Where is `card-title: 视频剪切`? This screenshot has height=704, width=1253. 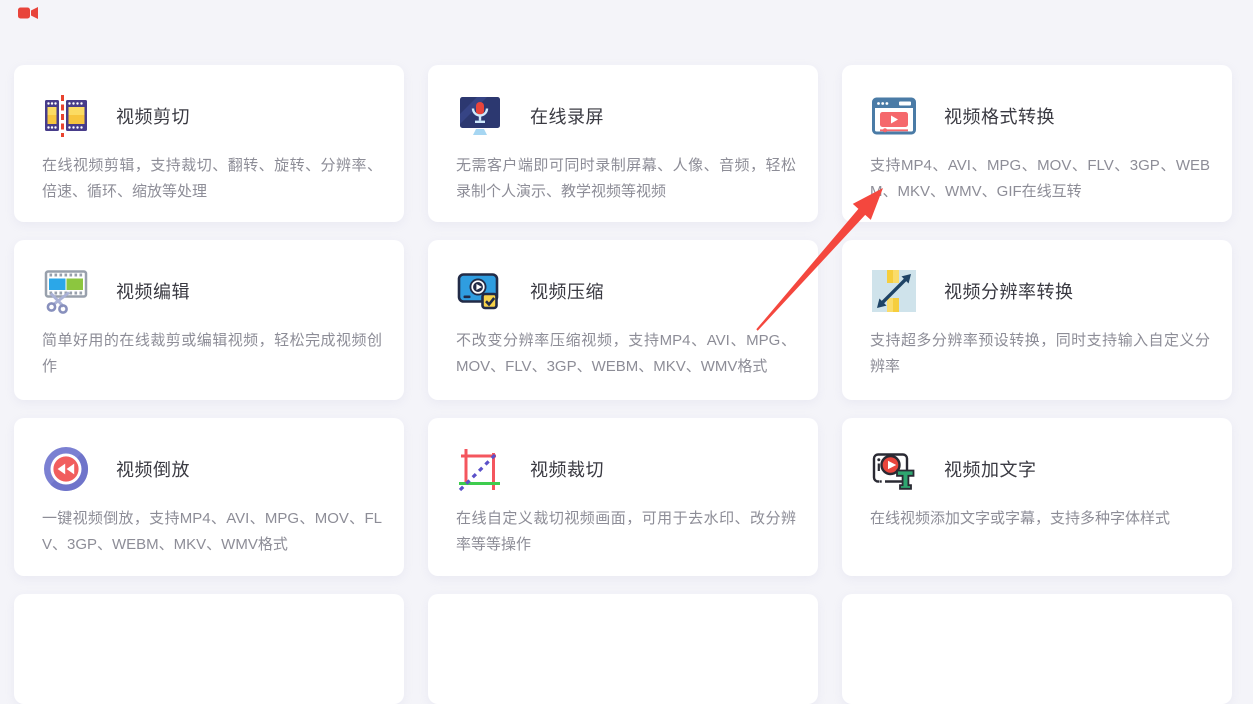
card-title: 视频剪切 is located at coordinates (153, 117).